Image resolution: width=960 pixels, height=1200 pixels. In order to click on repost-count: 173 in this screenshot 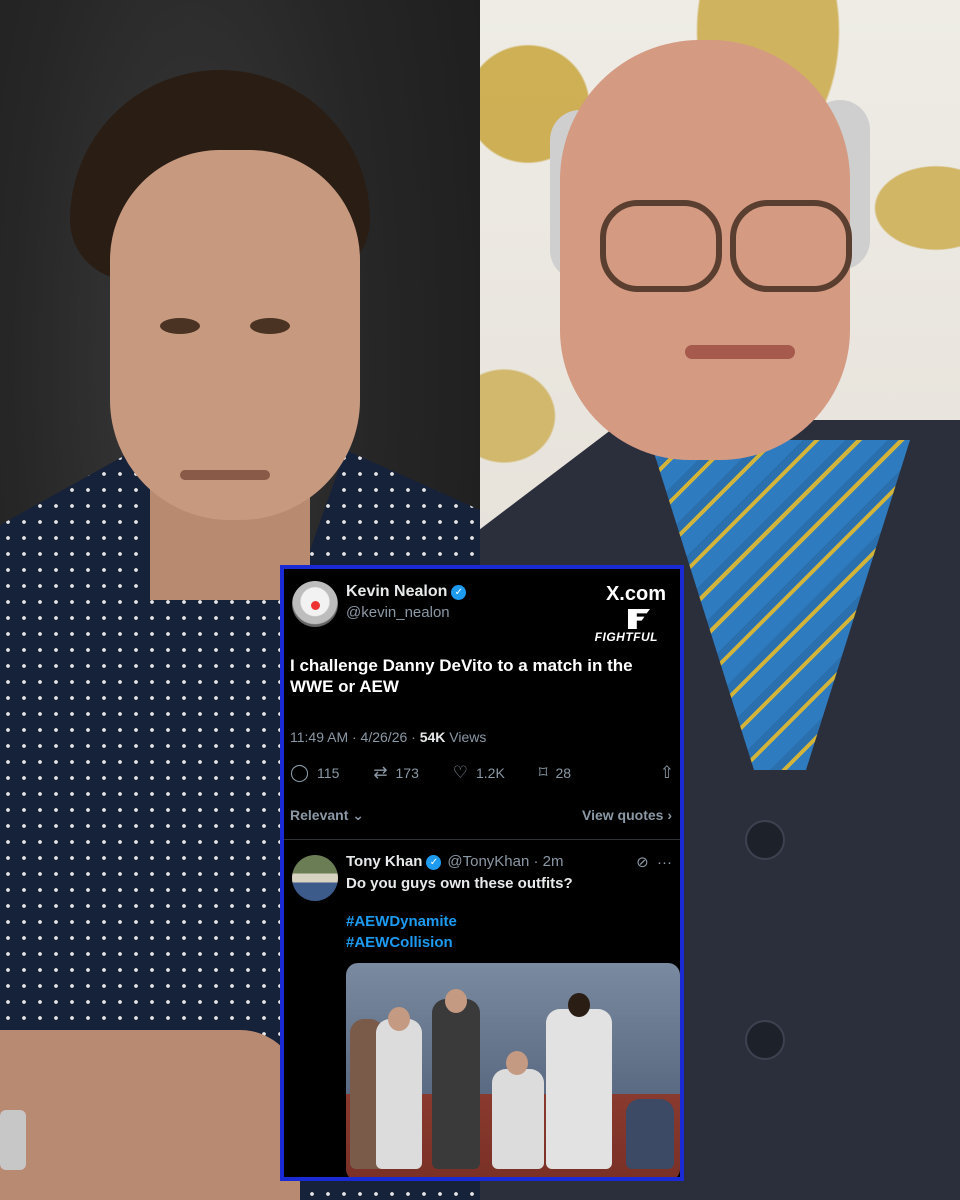, I will do `click(407, 773)`.